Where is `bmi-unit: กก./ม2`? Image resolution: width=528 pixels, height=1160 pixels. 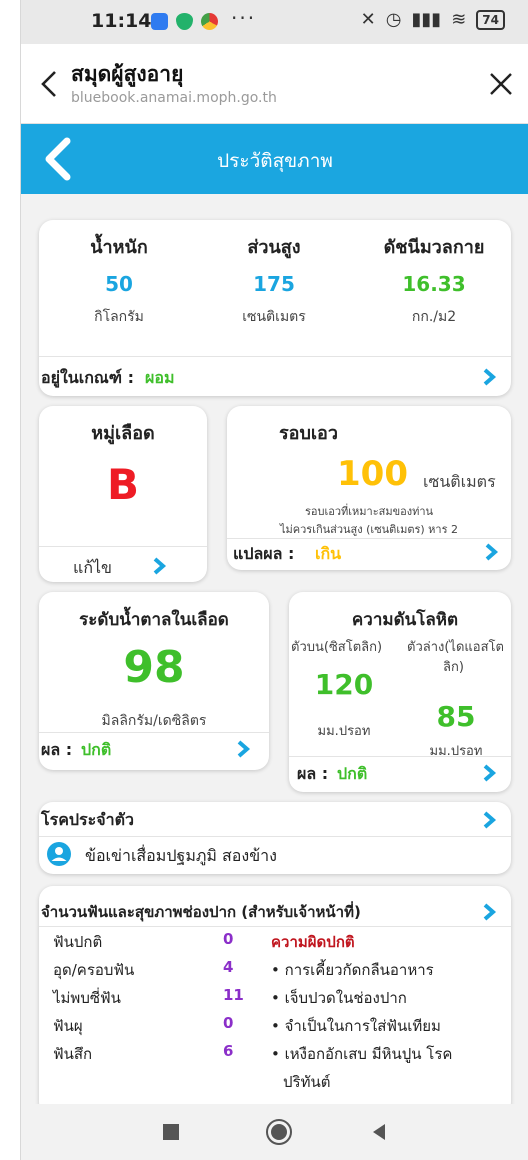
bmi-unit: กก./ม2 is located at coordinates (434, 317).